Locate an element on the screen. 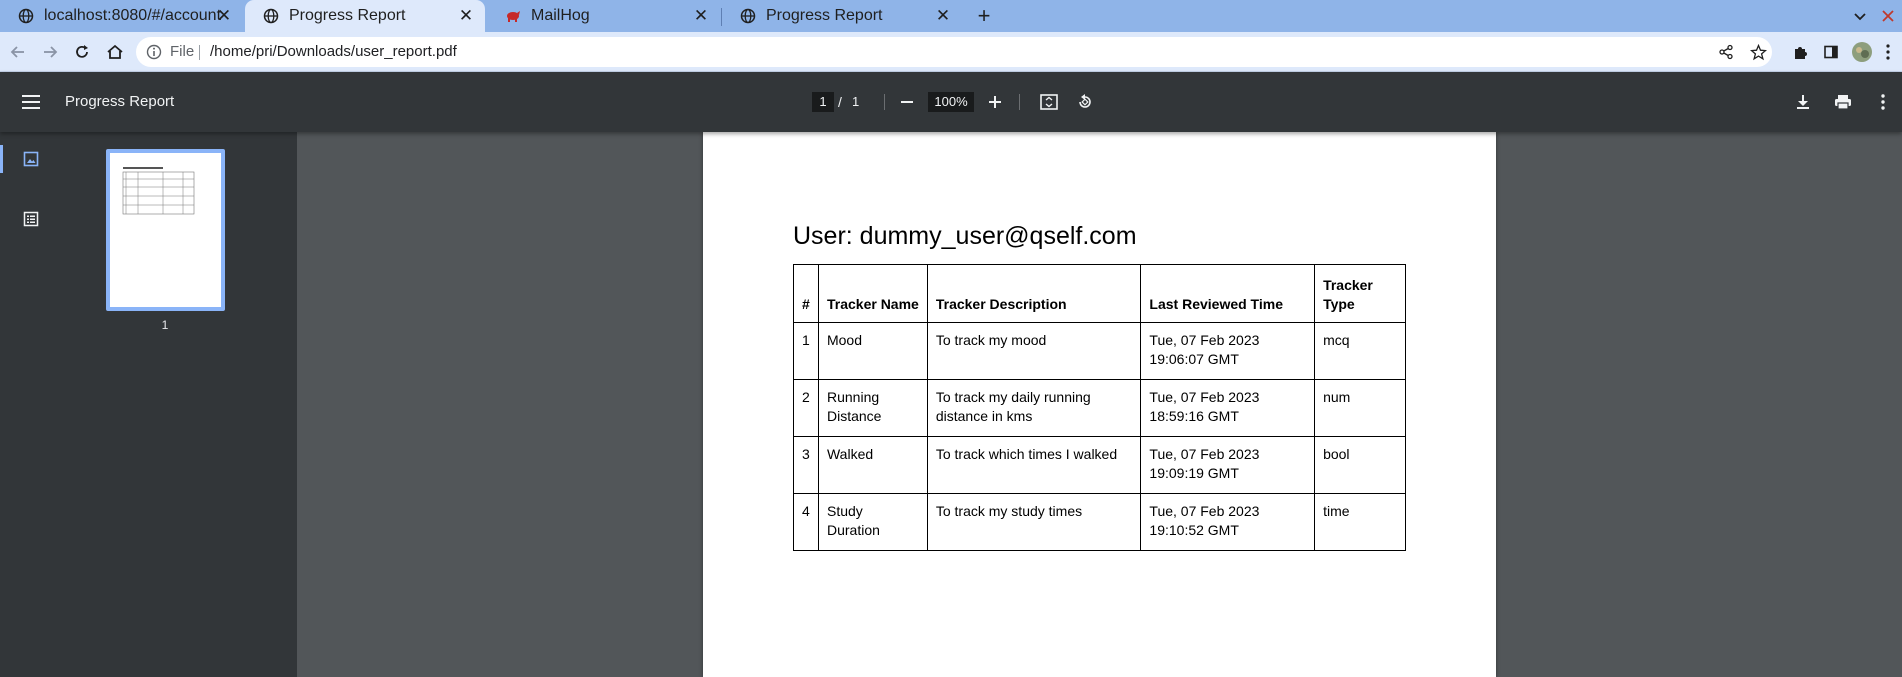 The height and width of the screenshot is (677, 1902). bookmark-star-icon is located at coordinates (1758, 52).